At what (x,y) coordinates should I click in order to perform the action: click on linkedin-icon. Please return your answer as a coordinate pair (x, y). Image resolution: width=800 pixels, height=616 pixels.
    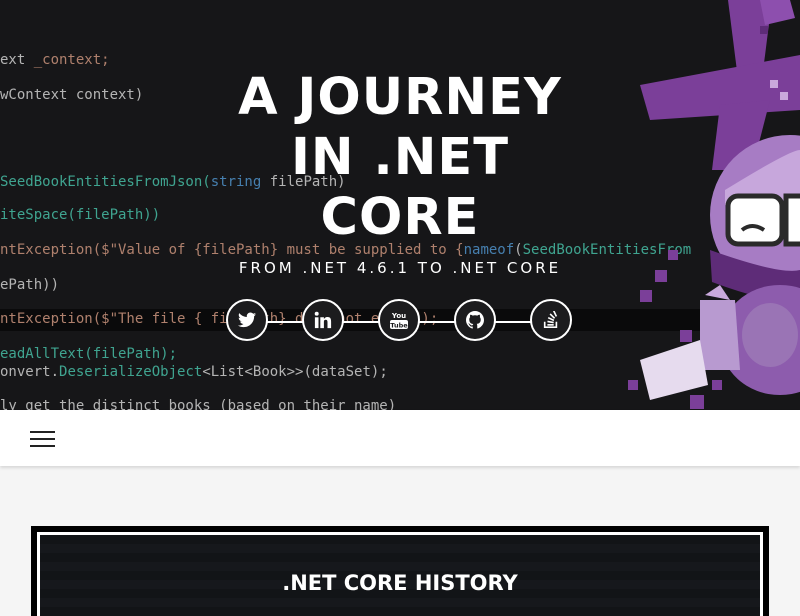
    Looking at the image, I should click on (323, 320).